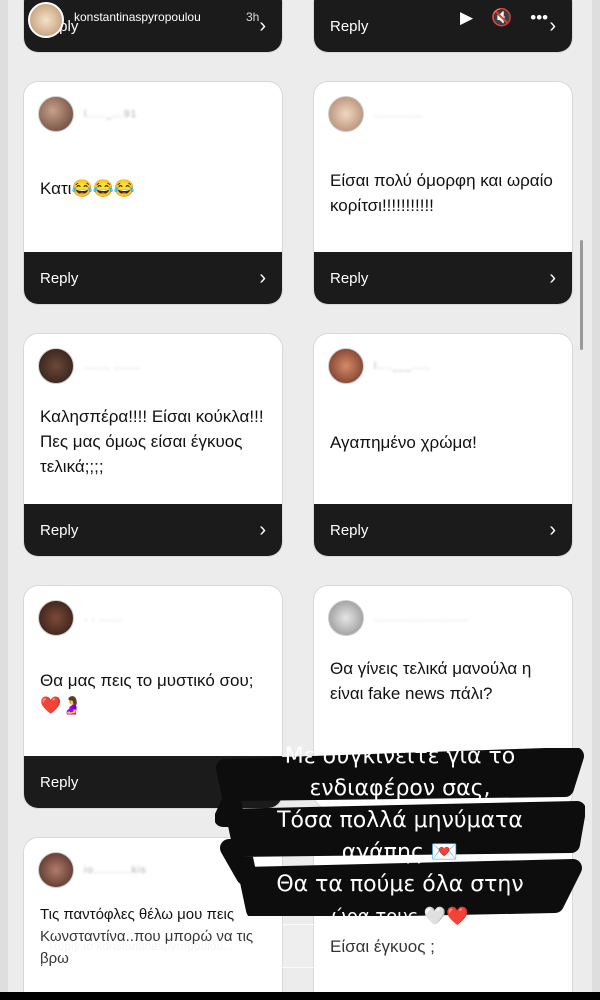  Describe the element at coordinates (539, 18) in the screenshot. I see `more-icon: •••` at that location.